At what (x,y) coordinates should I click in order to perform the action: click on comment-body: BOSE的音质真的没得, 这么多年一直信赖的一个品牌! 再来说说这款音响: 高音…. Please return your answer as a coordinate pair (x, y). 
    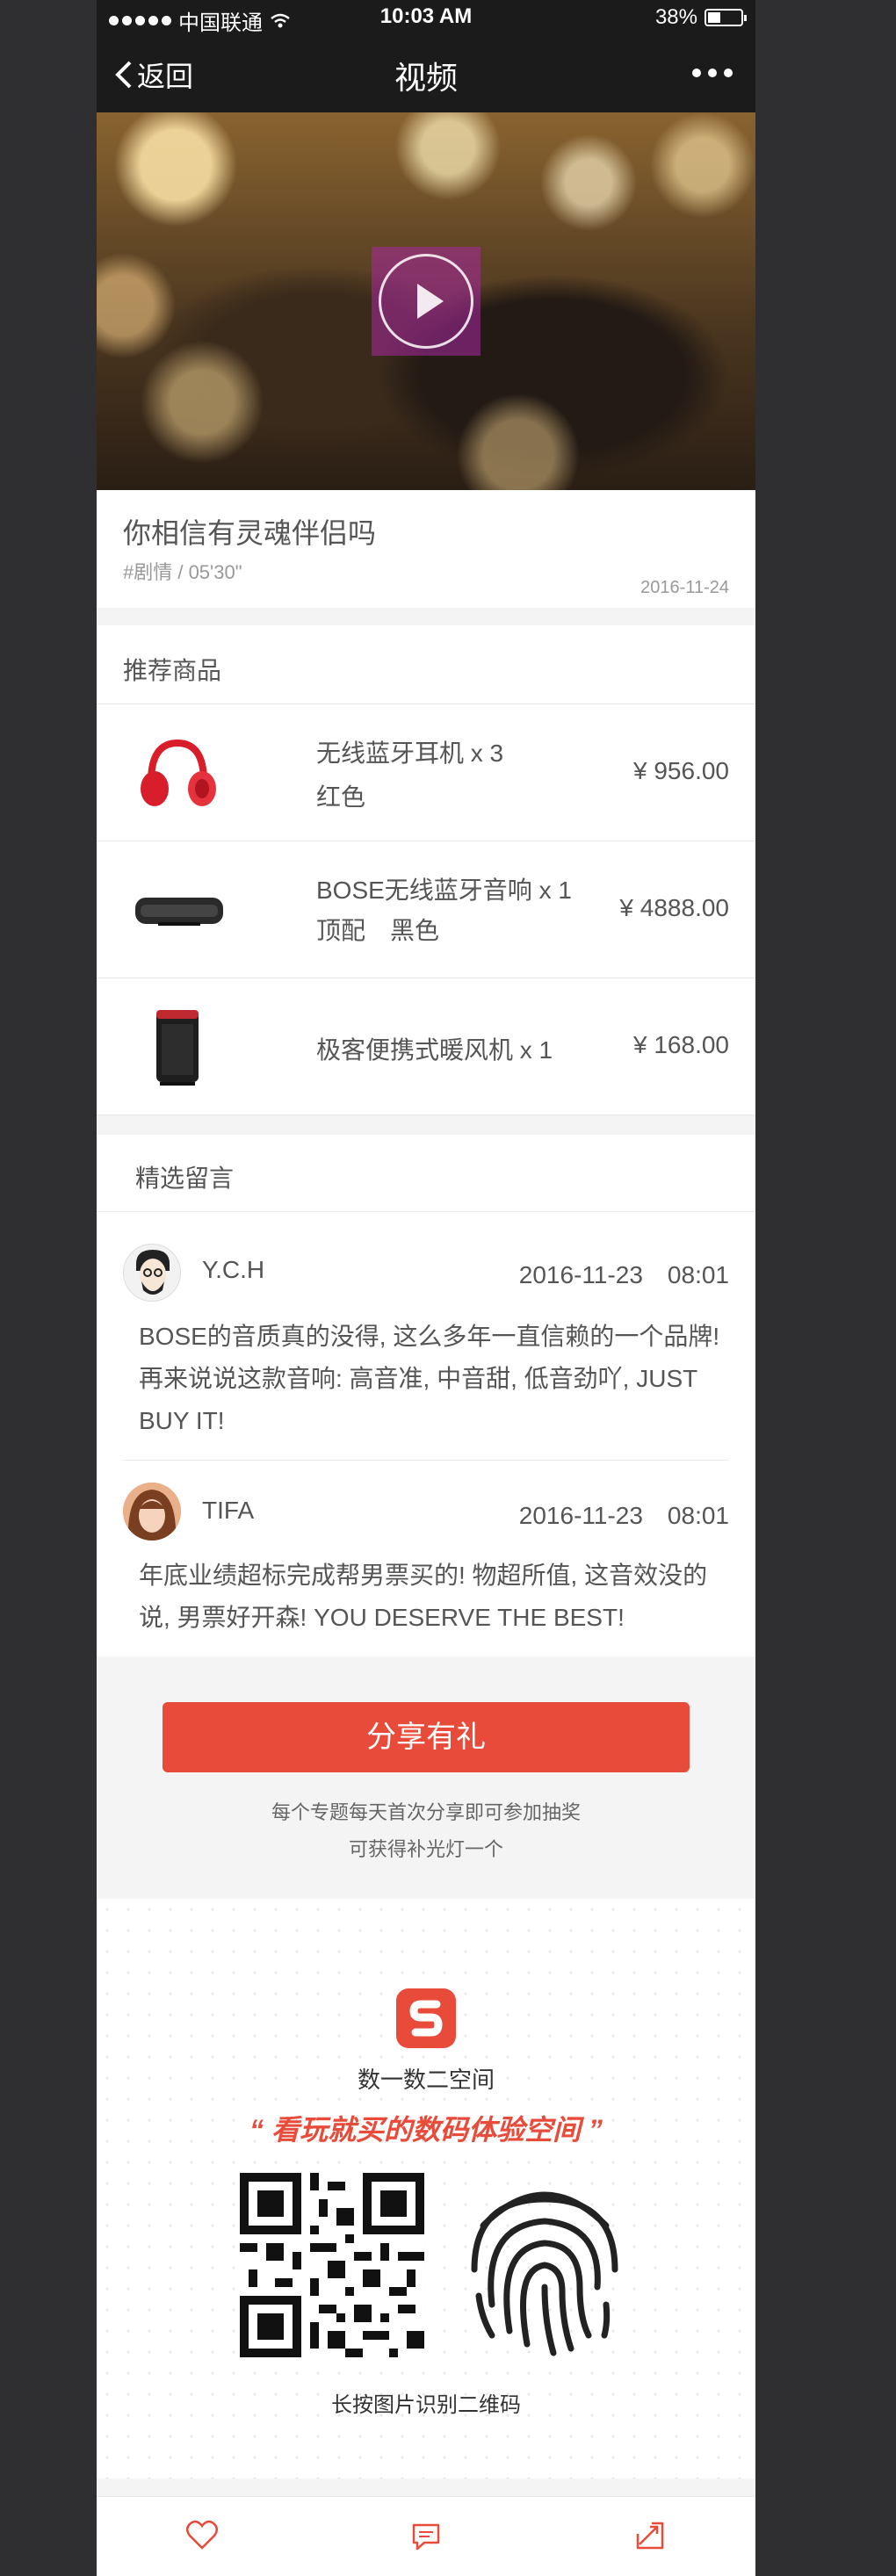
    Looking at the image, I should click on (429, 1378).